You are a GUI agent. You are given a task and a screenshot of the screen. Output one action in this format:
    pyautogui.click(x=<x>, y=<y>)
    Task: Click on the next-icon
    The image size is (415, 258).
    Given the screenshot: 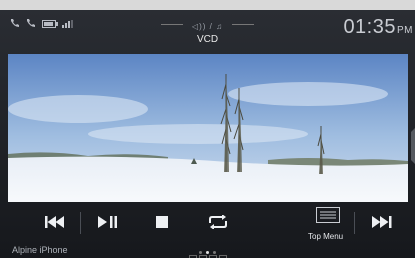 What is the action you would take?
    pyautogui.click(x=382, y=222)
    